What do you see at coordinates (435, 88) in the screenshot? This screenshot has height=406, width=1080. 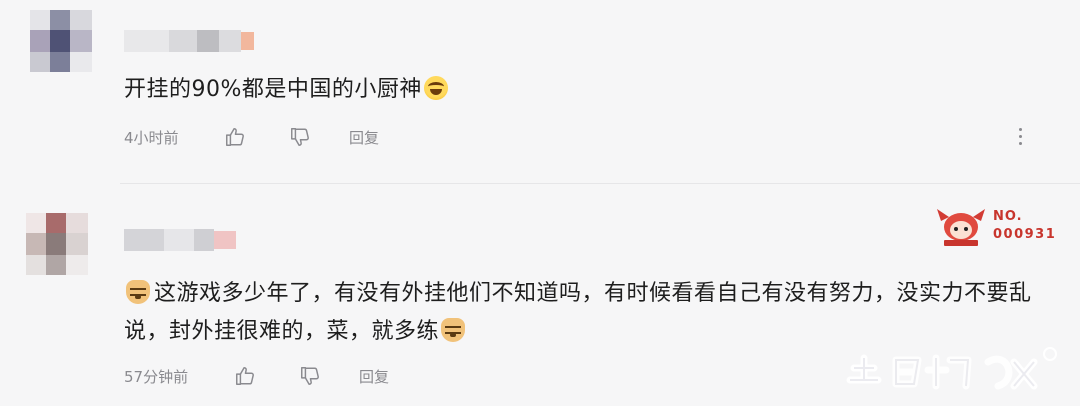 I see `laughing-emoji-icon` at bounding box center [435, 88].